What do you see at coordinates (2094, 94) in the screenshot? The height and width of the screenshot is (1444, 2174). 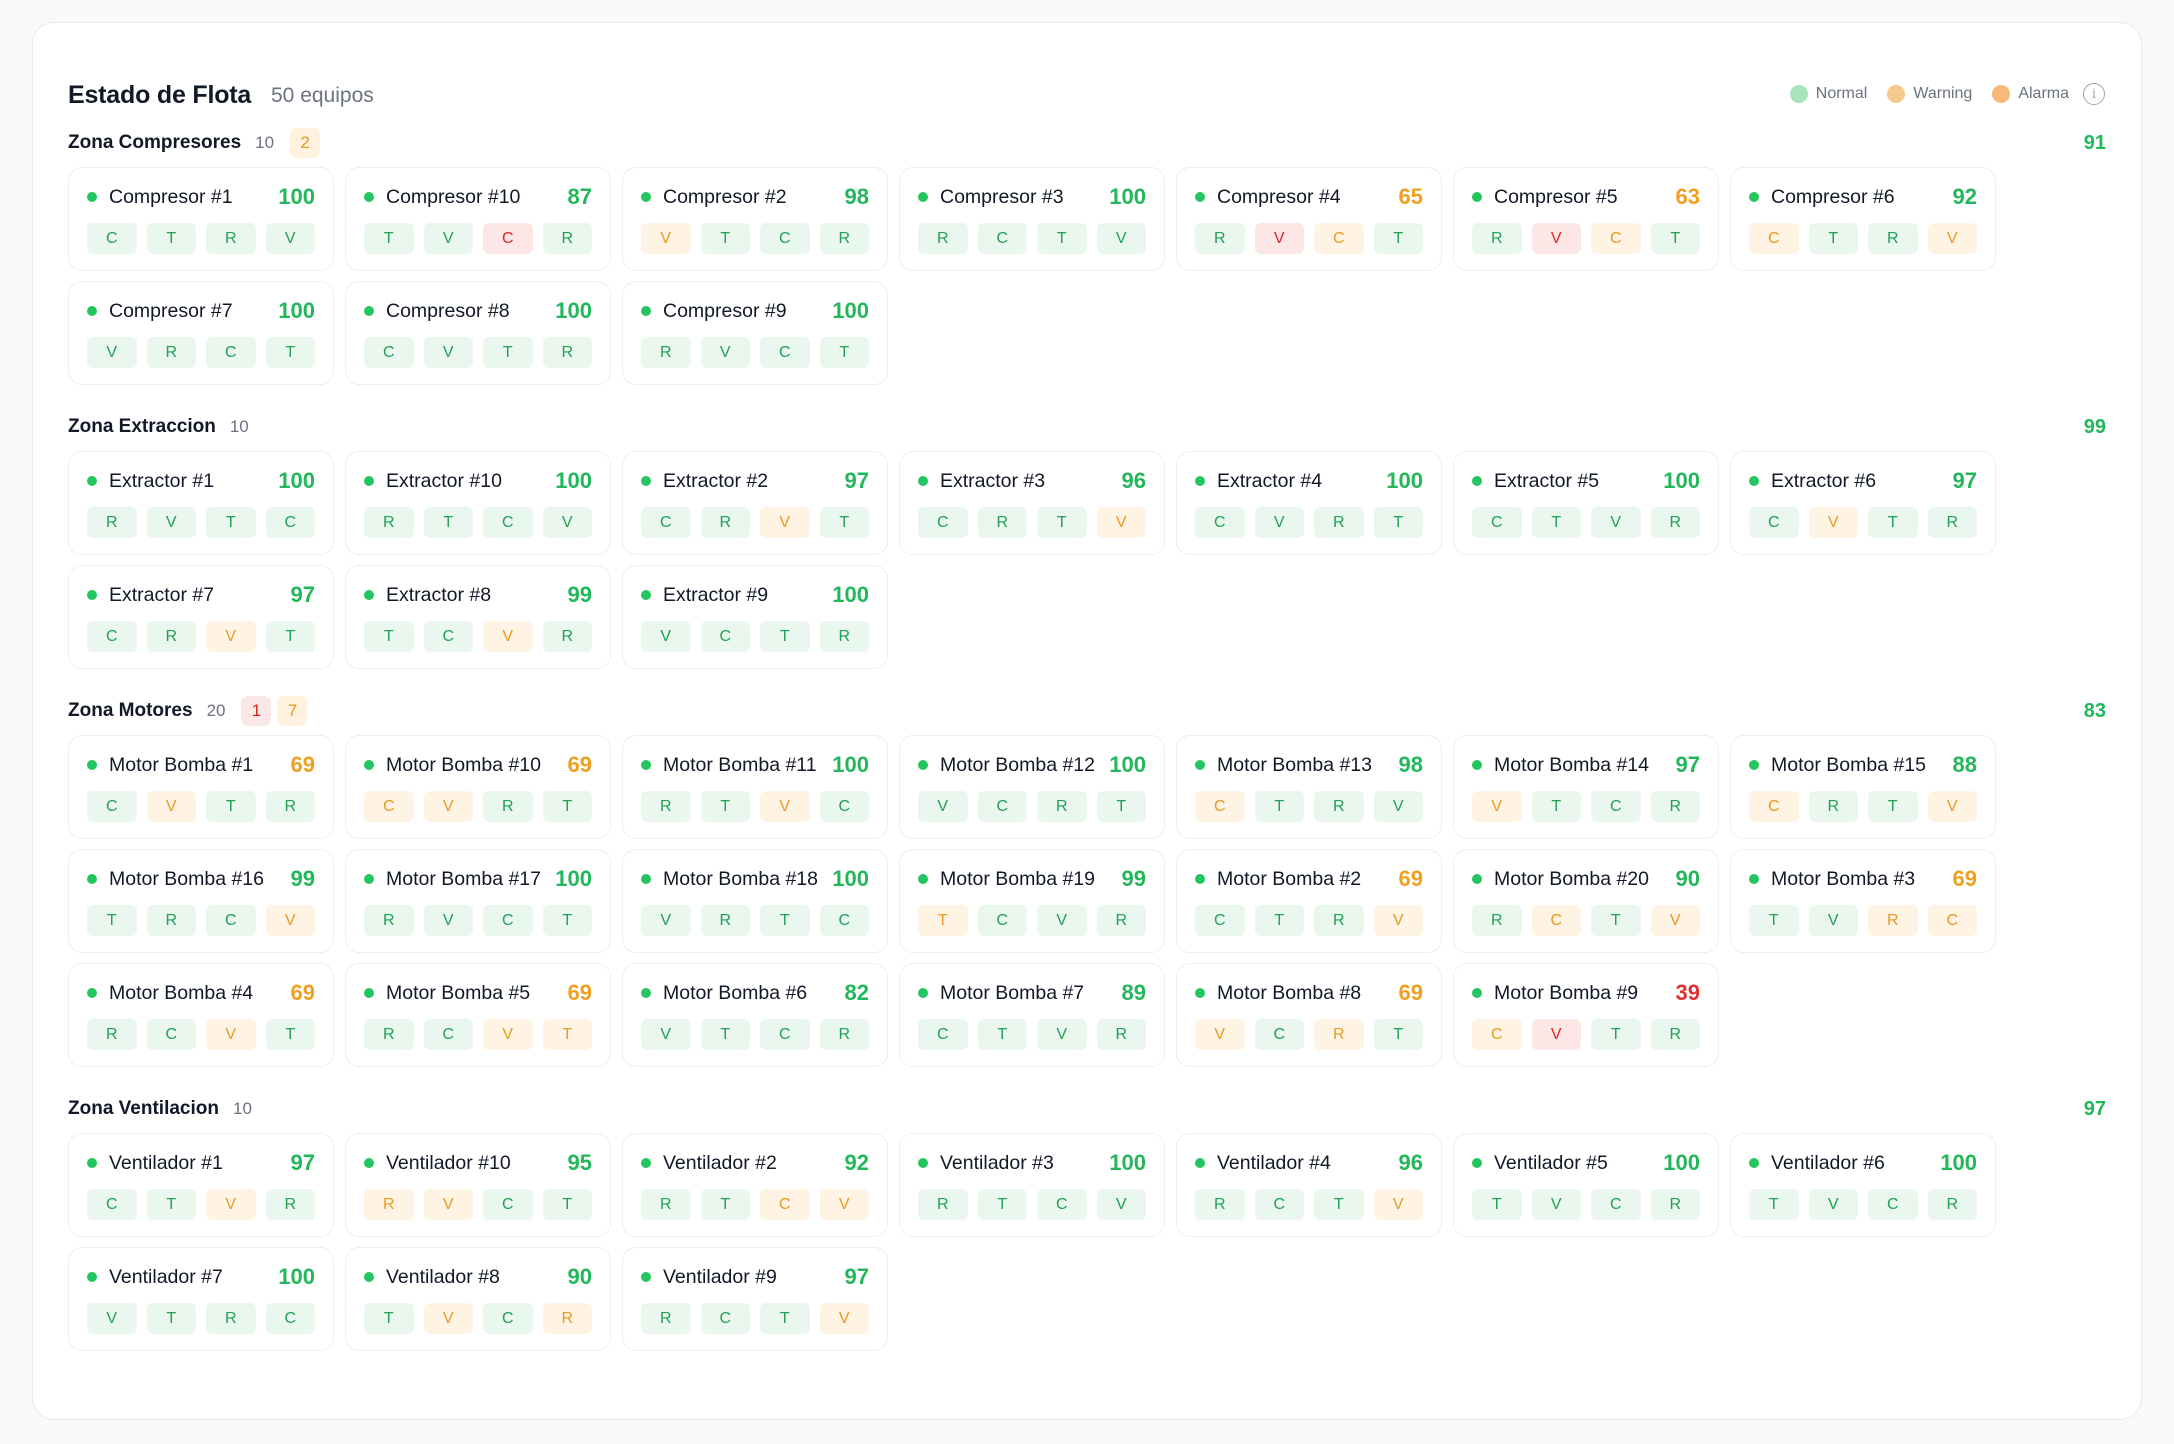 I see `info-icon: i` at bounding box center [2094, 94].